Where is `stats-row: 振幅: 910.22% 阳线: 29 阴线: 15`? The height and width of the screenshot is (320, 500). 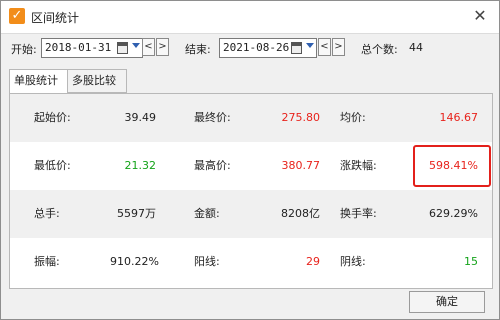
stats-row: 振幅: 910.22% 阳线: 29 阴线: 15 is located at coordinates (251, 262).